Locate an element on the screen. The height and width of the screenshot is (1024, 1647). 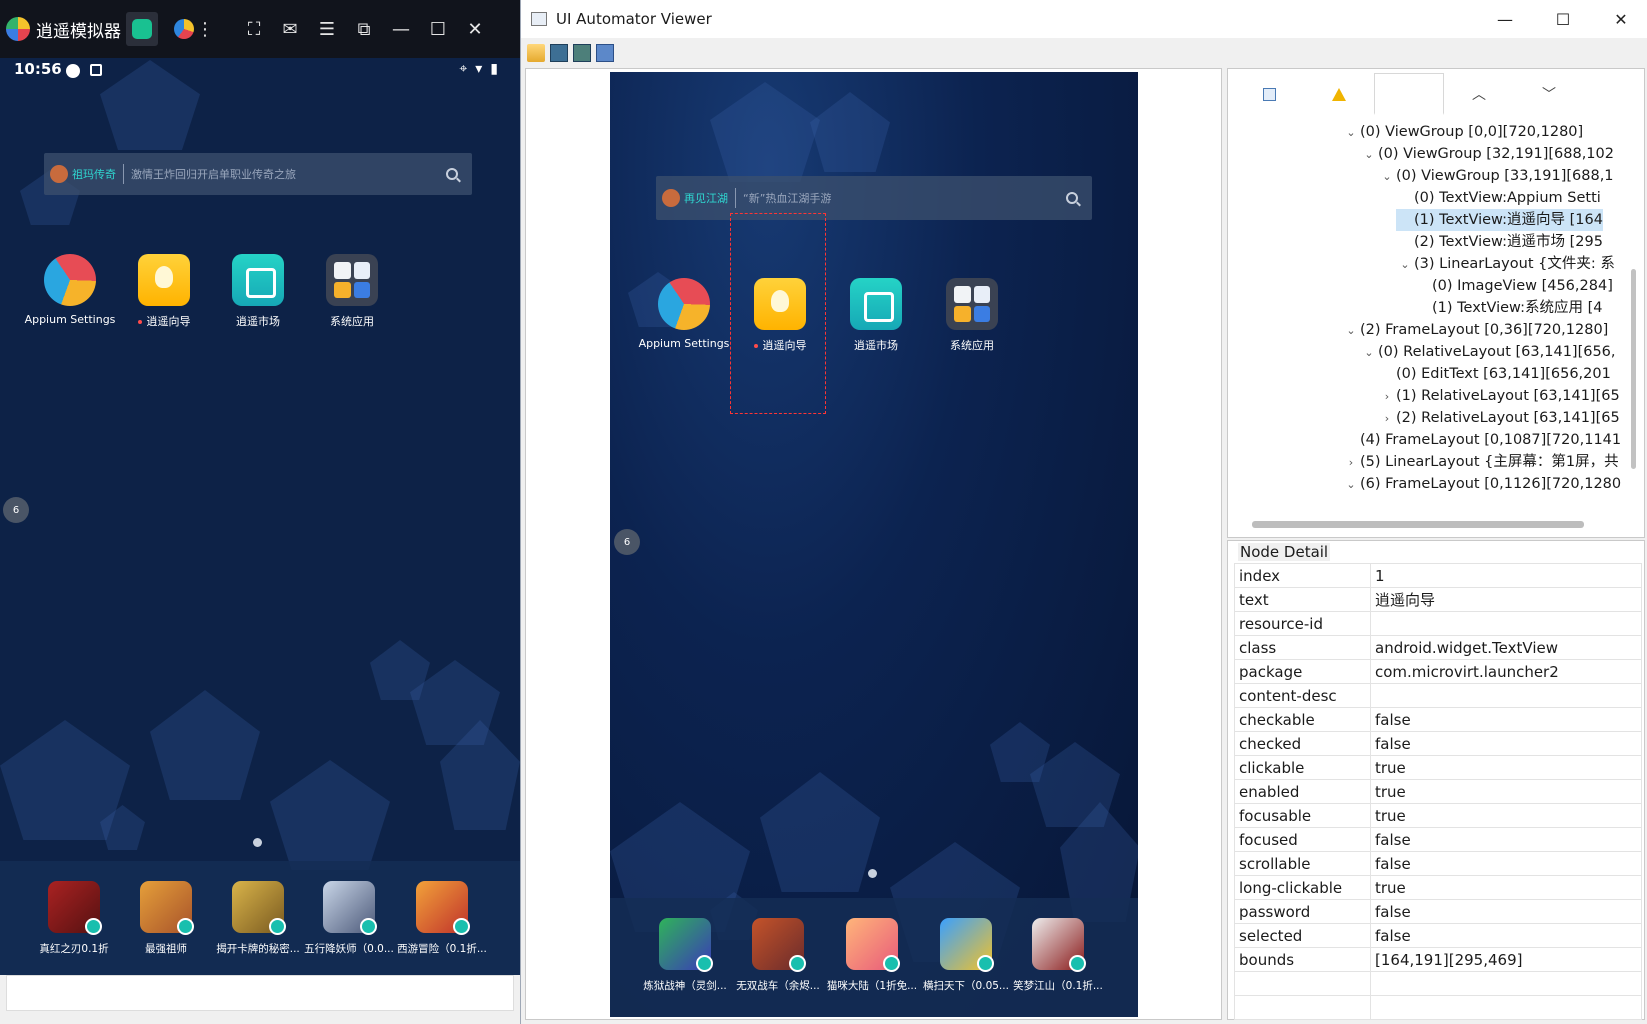
detail-row: password false is located at coordinates (1438, 911).